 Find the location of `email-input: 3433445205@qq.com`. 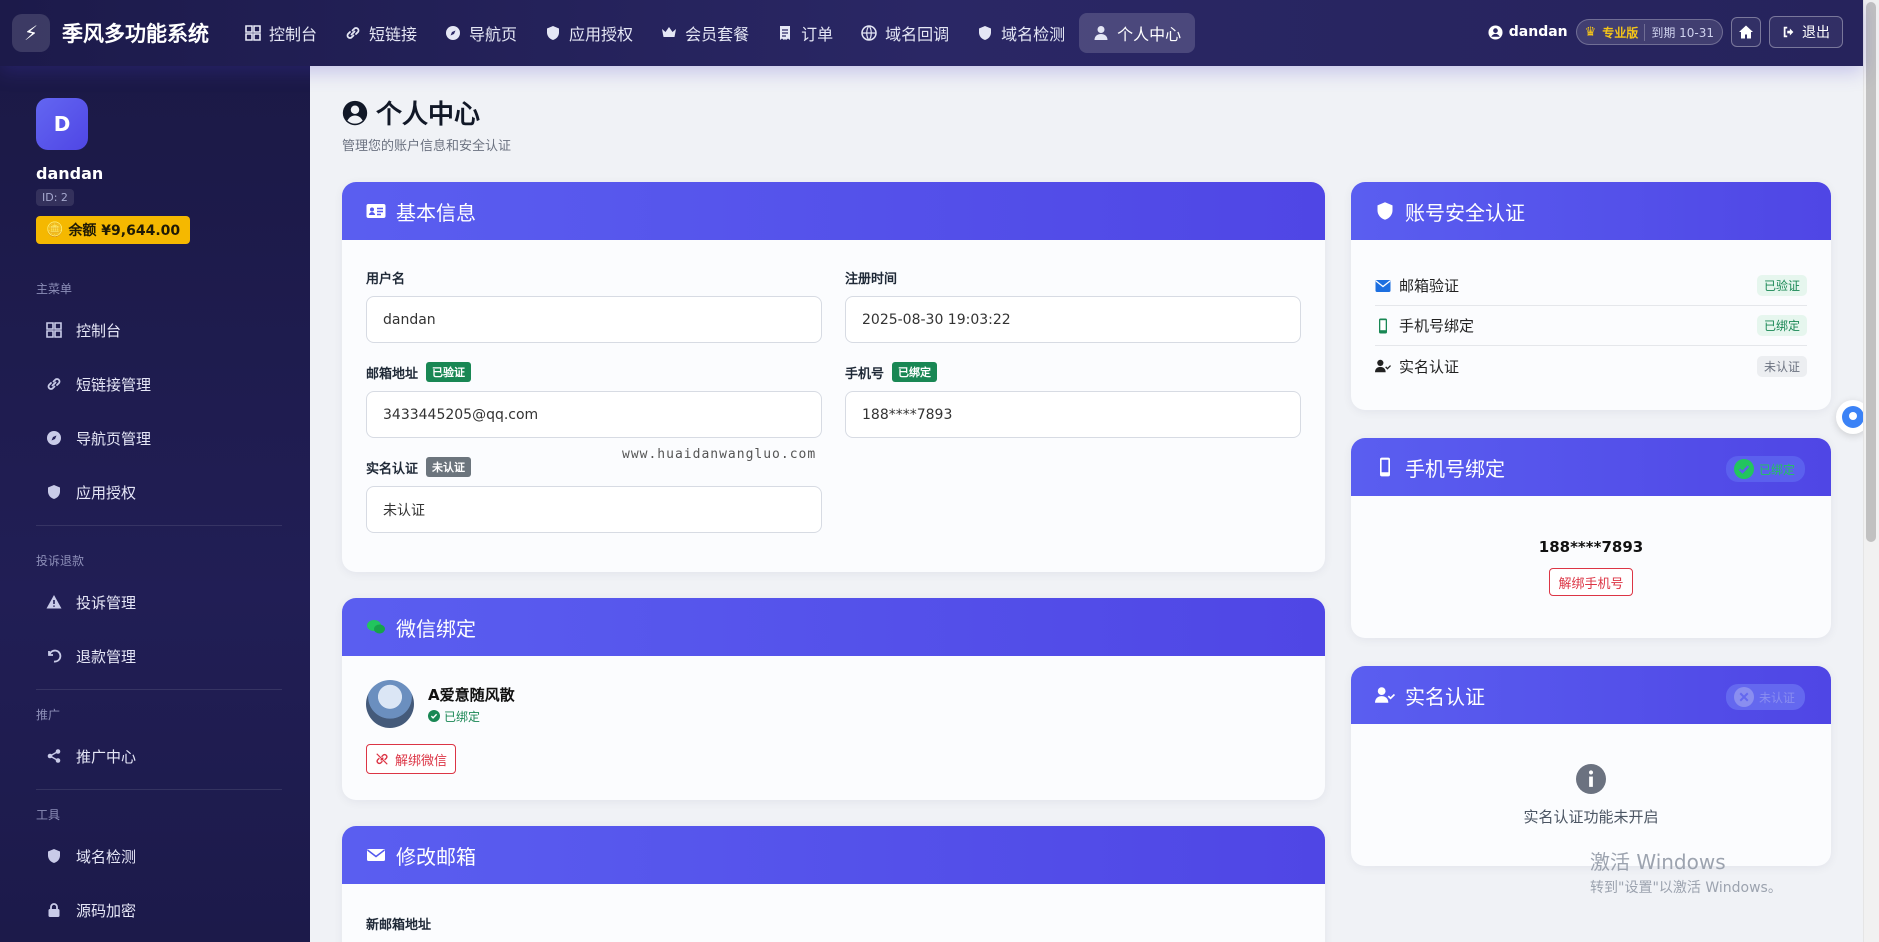

email-input: 3433445205@qq.com is located at coordinates (594, 414).